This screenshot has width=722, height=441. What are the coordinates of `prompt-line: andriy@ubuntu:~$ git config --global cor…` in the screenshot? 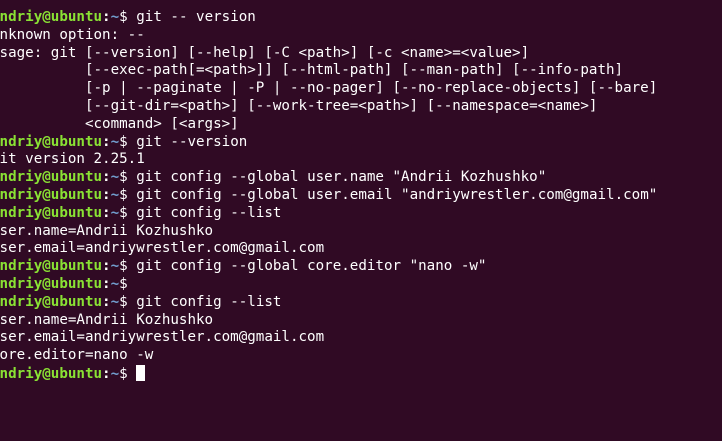 It's located at (328, 267).